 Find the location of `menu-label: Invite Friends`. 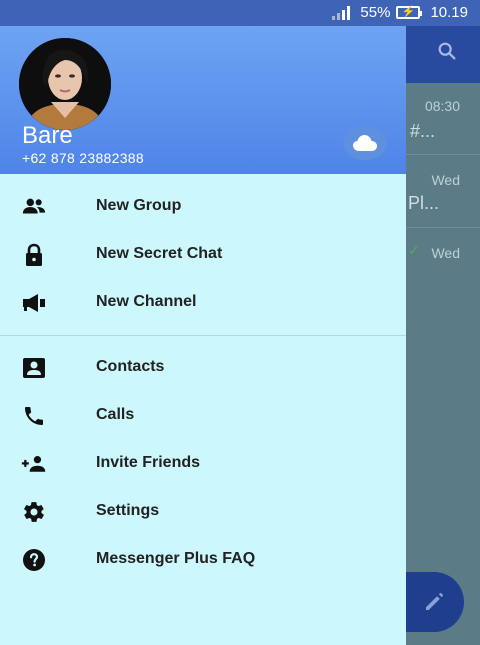

menu-label: Invite Friends is located at coordinates (148, 462).